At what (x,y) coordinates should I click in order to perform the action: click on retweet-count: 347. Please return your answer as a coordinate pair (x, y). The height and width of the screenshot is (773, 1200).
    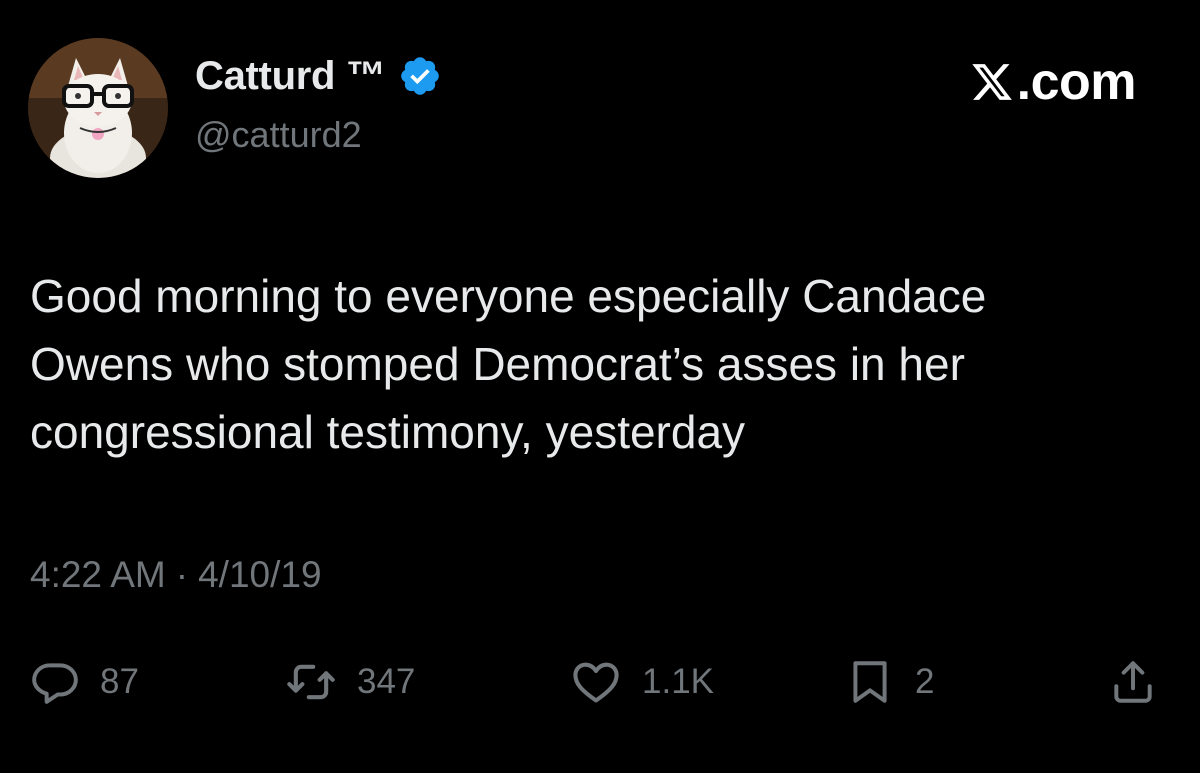
    Looking at the image, I should click on (386, 681).